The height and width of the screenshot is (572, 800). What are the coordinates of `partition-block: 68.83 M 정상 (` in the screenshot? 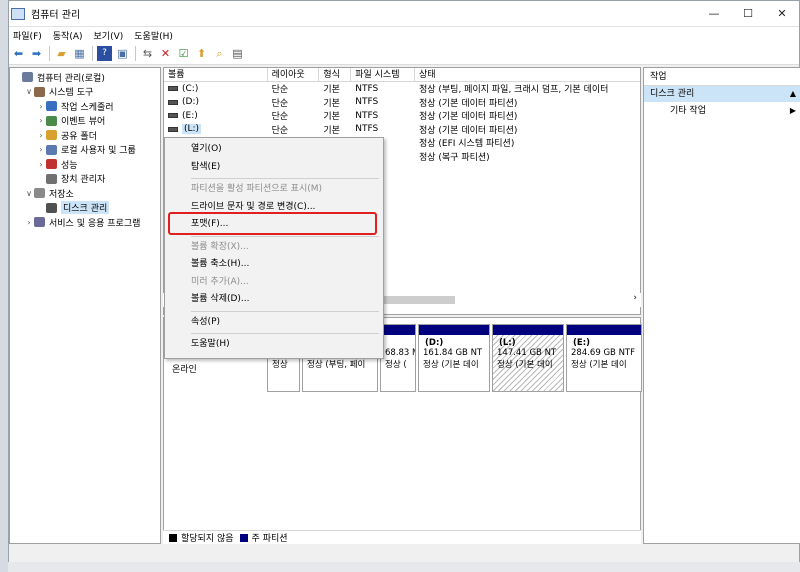 It's located at (398, 358).